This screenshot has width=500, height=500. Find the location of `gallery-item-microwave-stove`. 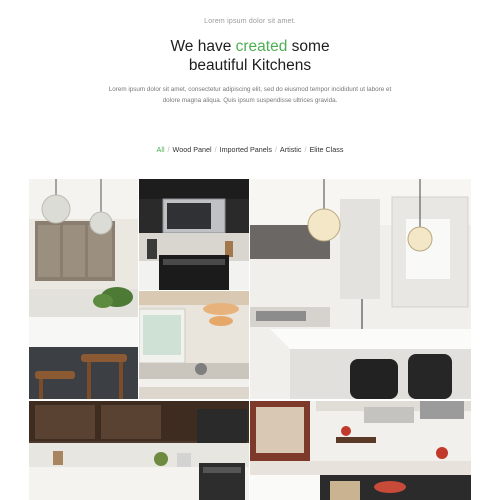

gallery-item-microwave-stove is located at coordinates (194, 234).